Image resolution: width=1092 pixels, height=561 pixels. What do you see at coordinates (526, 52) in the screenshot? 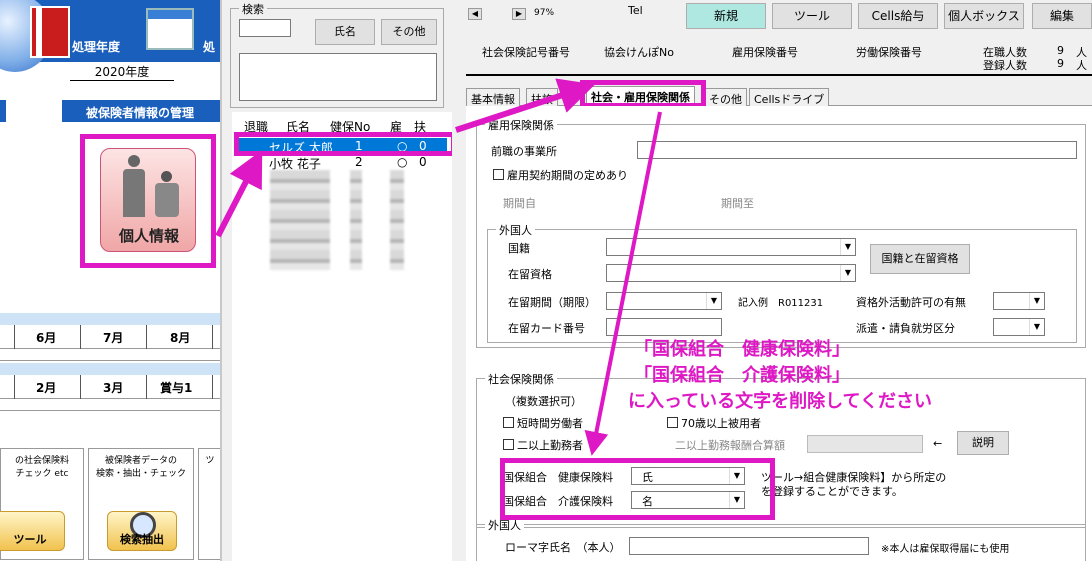
I see `social-insurance-number-label: 社会保険記号番号` at bounding box center [526, 52].